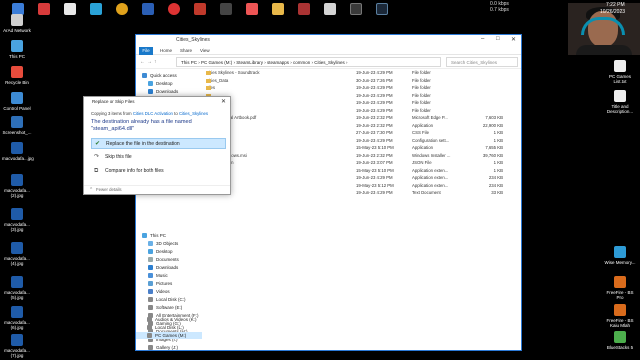  Describe the element at coordinates (158, 143) in the screenshot. I see `replace-option: ✔ Replace the file in the destination` at that location.